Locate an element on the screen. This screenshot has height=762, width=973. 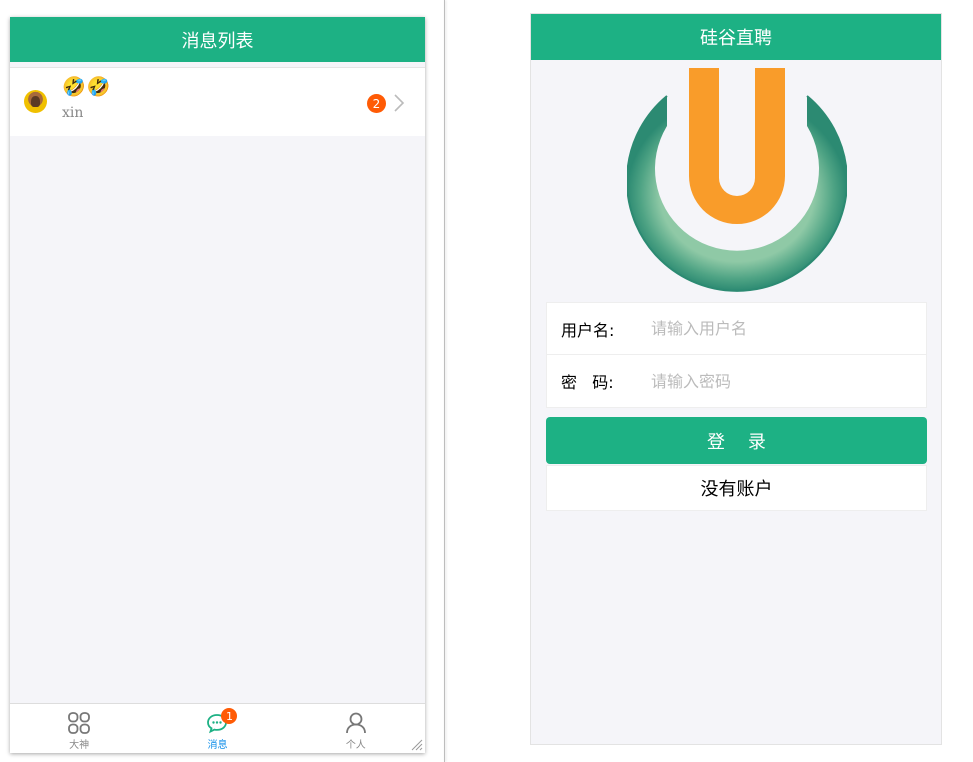
chevron-right-icon is located at coordinates (399, 103).